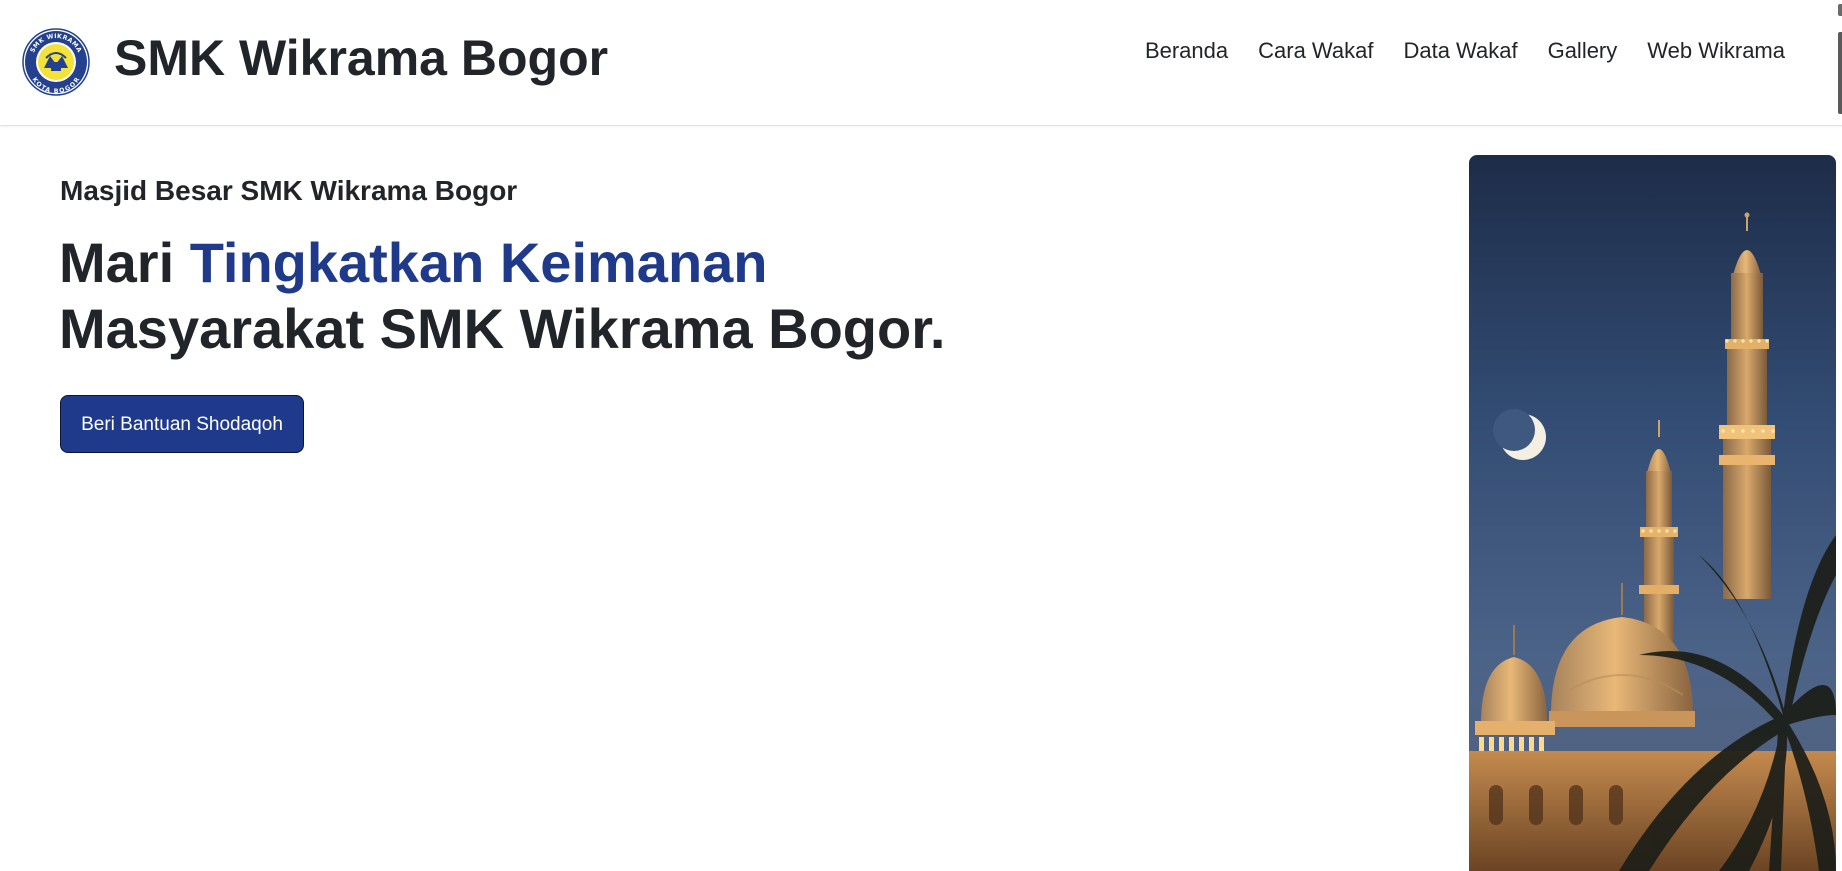  Describe the element at coordinates (1460, 51) in the screenshot. I see `nav-link-data-wakaf: Data Wakaf` at that location.